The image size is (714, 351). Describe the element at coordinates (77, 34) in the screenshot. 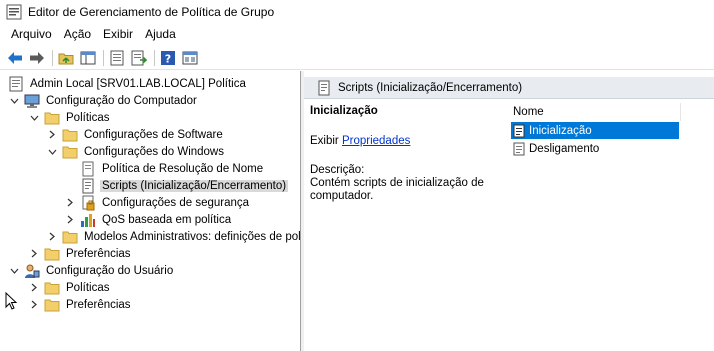

I see `menu-acao: Ação` at that location.